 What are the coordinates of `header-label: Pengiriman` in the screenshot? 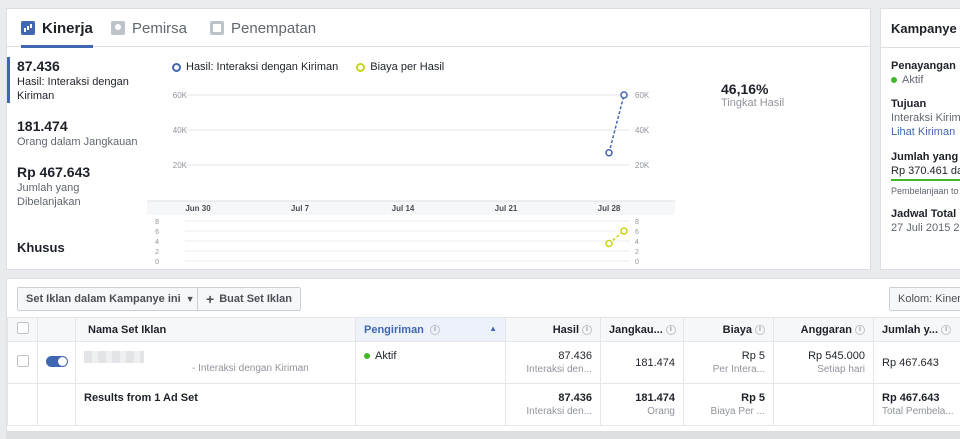 It's located at (394, 329).